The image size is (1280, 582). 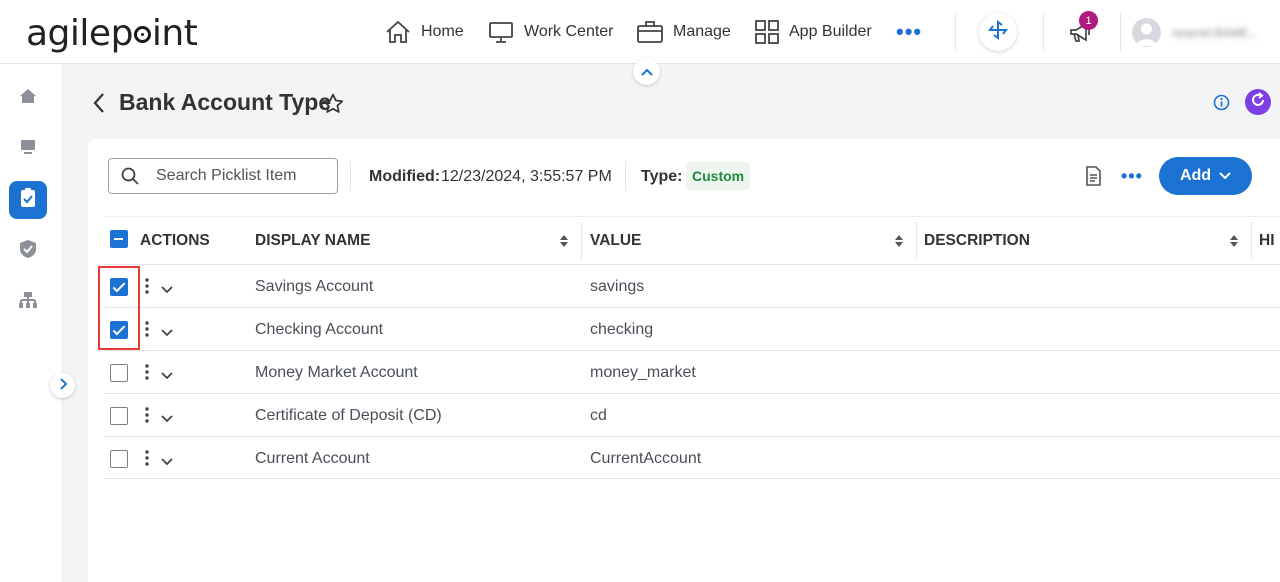 I want to click on column-header-value: VALUE, so click(x=748, y=241).